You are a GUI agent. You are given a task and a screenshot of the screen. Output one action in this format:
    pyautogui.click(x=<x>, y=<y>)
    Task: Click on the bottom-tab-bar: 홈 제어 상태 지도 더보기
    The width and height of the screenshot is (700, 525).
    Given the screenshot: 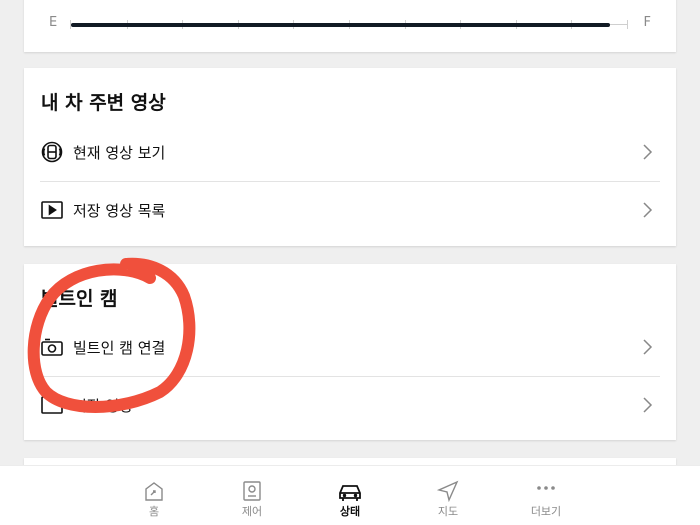 What is the action you would take?
    pyautogui.click(x=350, y=495)
    